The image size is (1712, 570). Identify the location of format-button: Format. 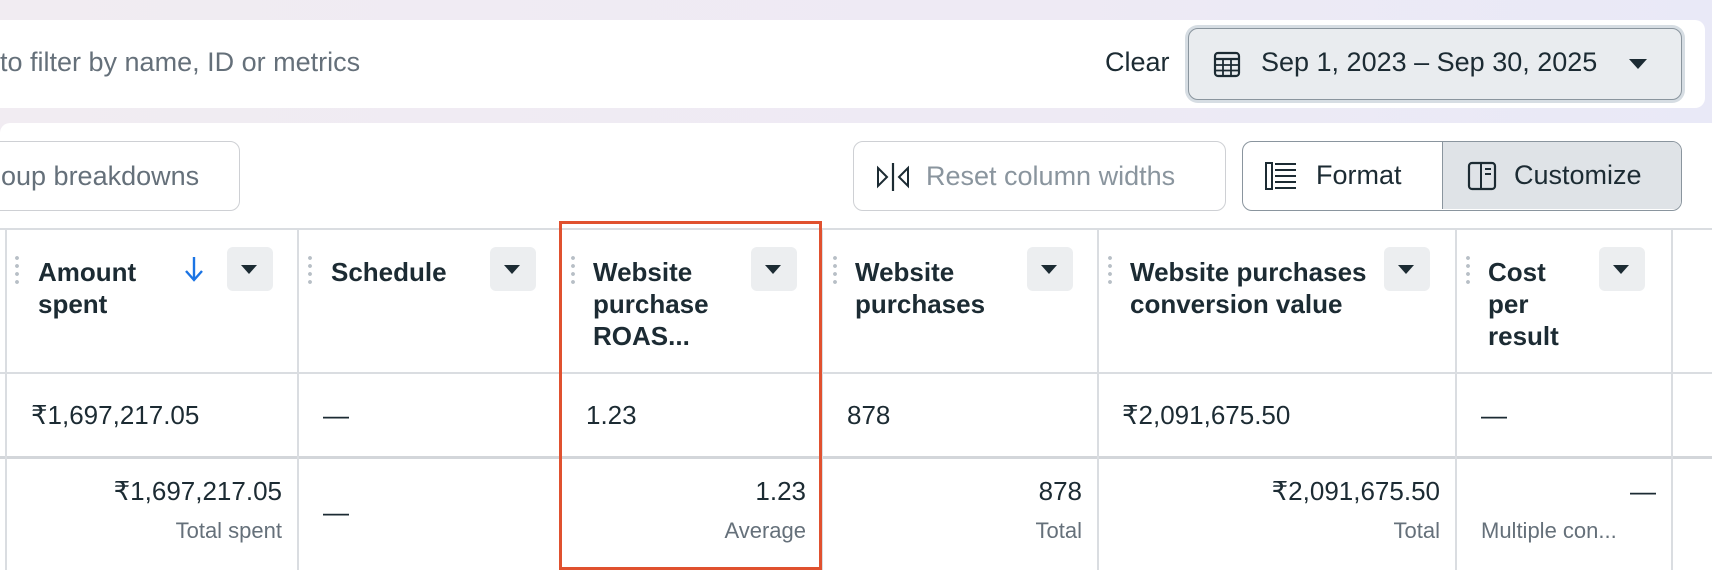
(1342, 175).